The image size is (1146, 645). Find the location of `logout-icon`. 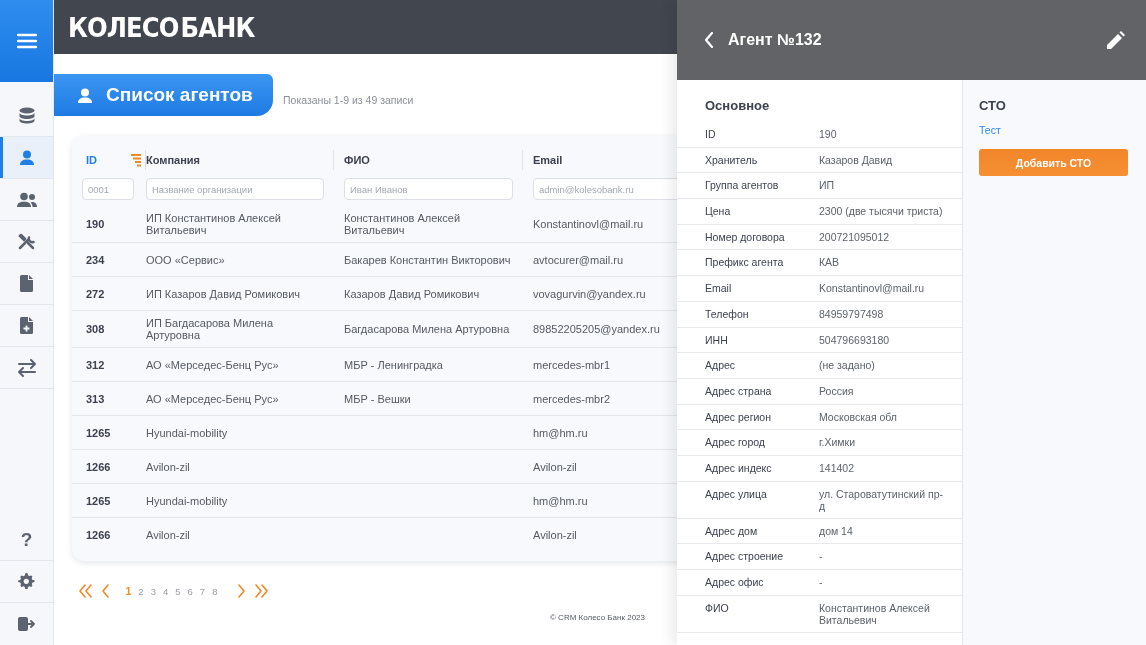

logout-icon is located at coordinates (26, 624).